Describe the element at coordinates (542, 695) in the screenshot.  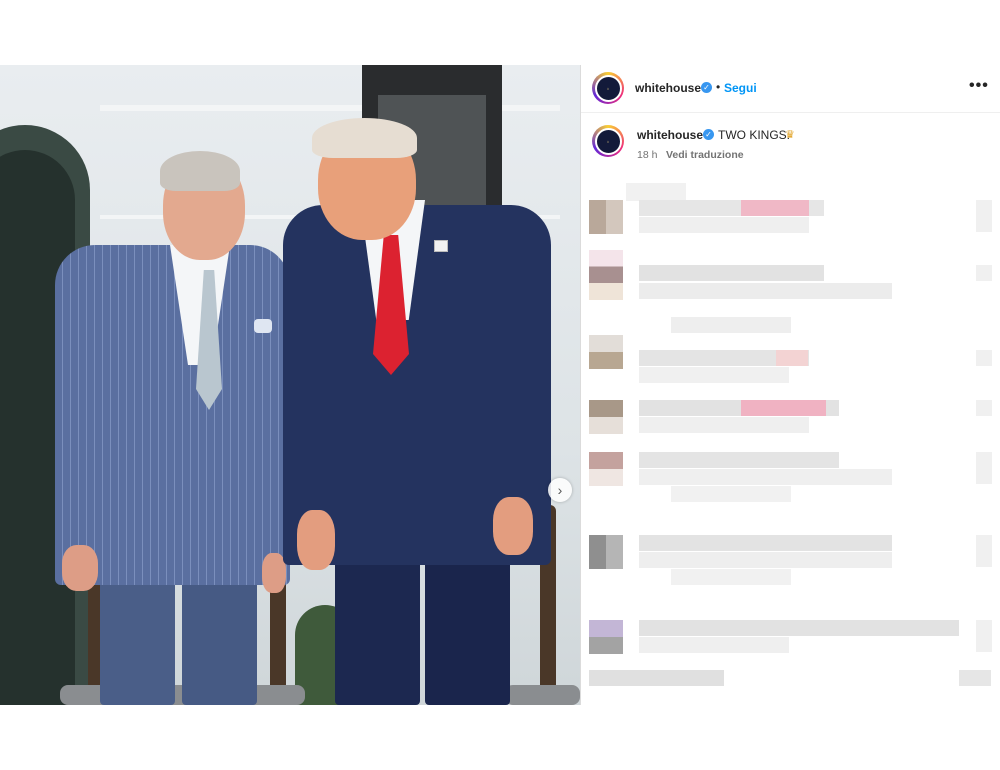
I see `photo-chair-seat` at that location.